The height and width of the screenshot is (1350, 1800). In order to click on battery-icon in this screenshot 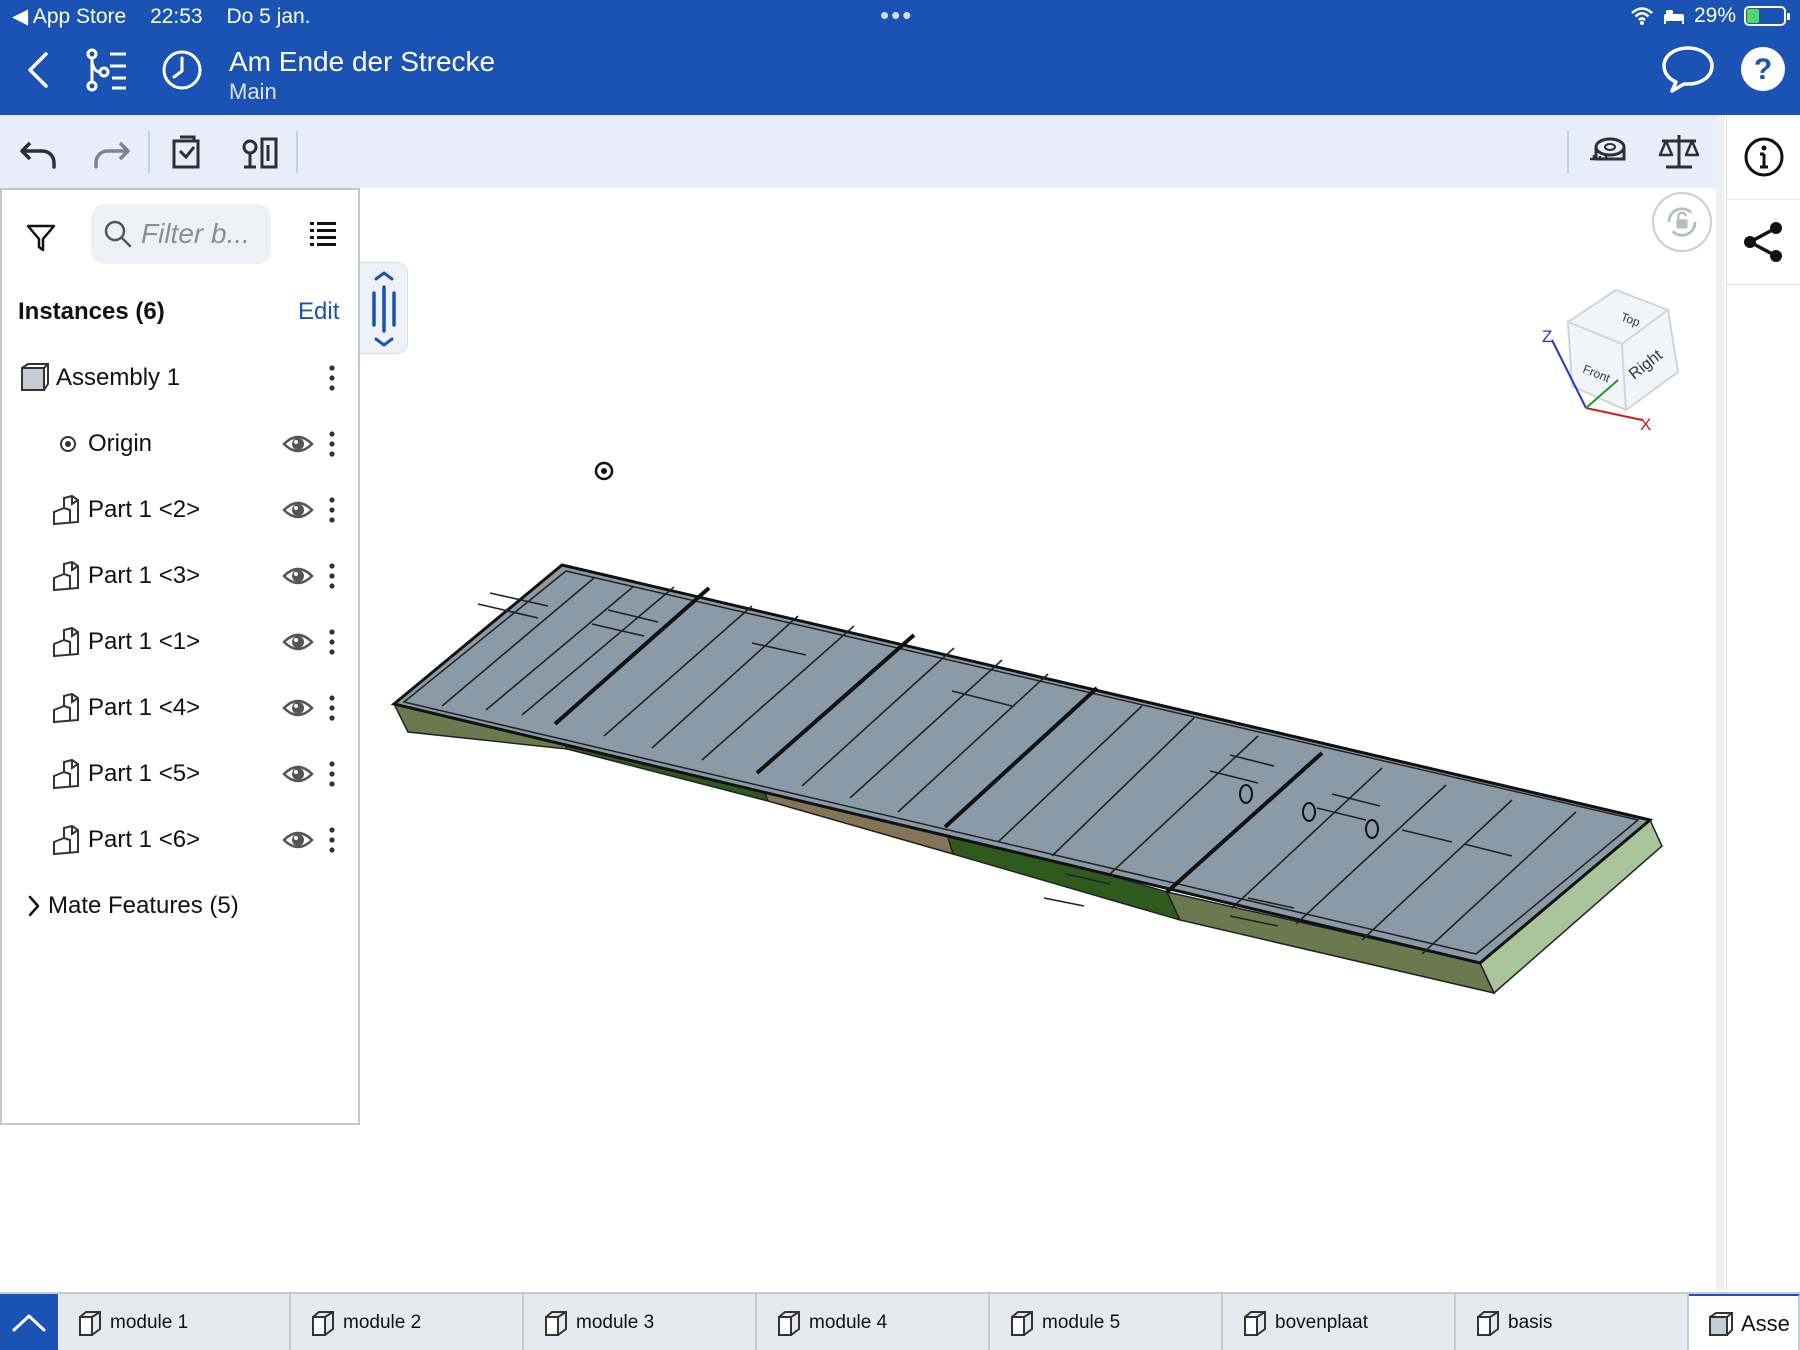, I will do `click(1767, 16)`.